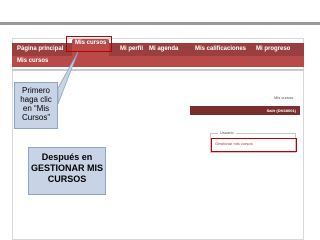 The image size is (320, 240). I want to click on callout-2-line-1: Después en, so click(67, 157).